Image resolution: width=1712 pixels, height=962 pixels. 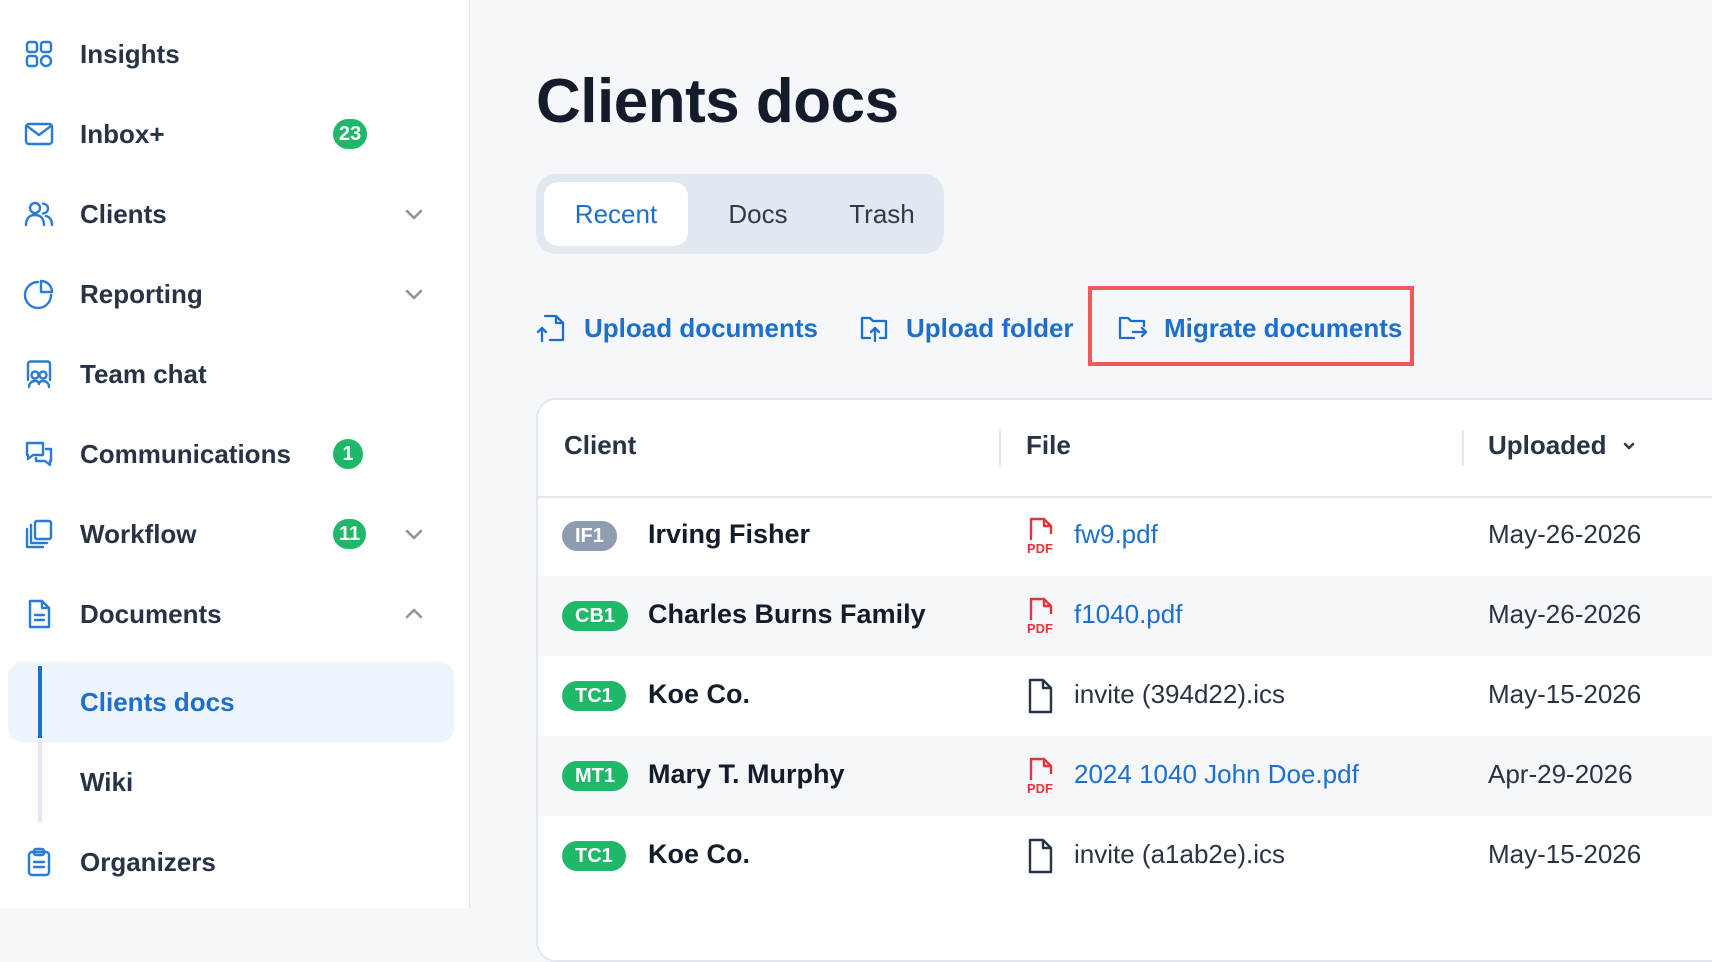 I want to click on file-name-link: f1040.pdf, so click(x=1128, y=614).